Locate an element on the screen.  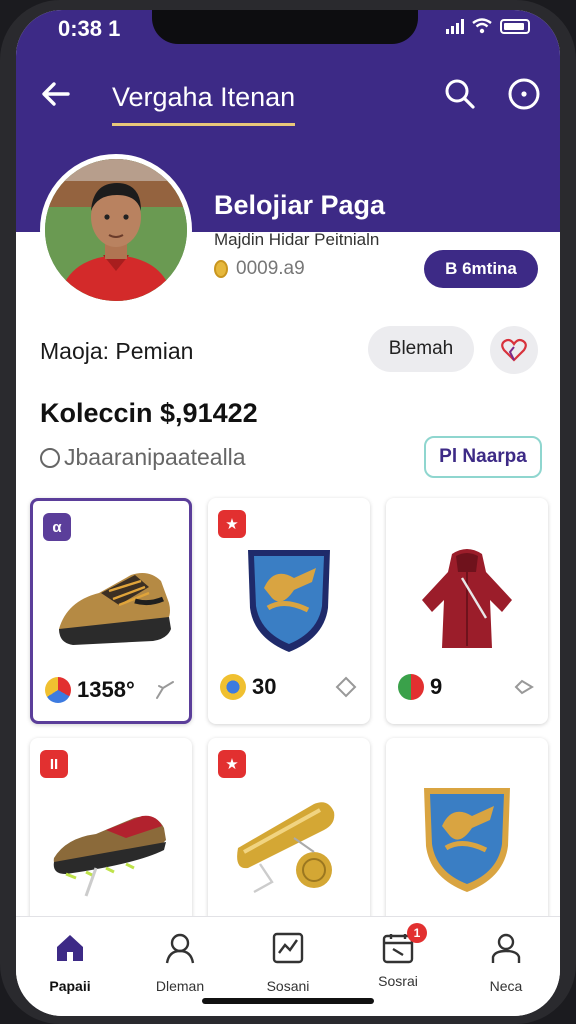
tab-label: Papaii is located at coordinates (70, 986).